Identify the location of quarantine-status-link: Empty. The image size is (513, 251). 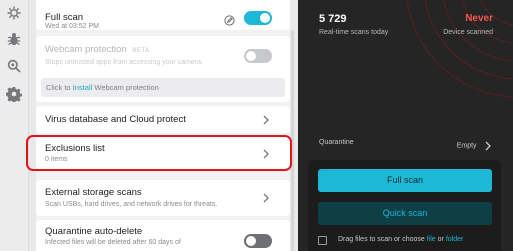
(473, 144).